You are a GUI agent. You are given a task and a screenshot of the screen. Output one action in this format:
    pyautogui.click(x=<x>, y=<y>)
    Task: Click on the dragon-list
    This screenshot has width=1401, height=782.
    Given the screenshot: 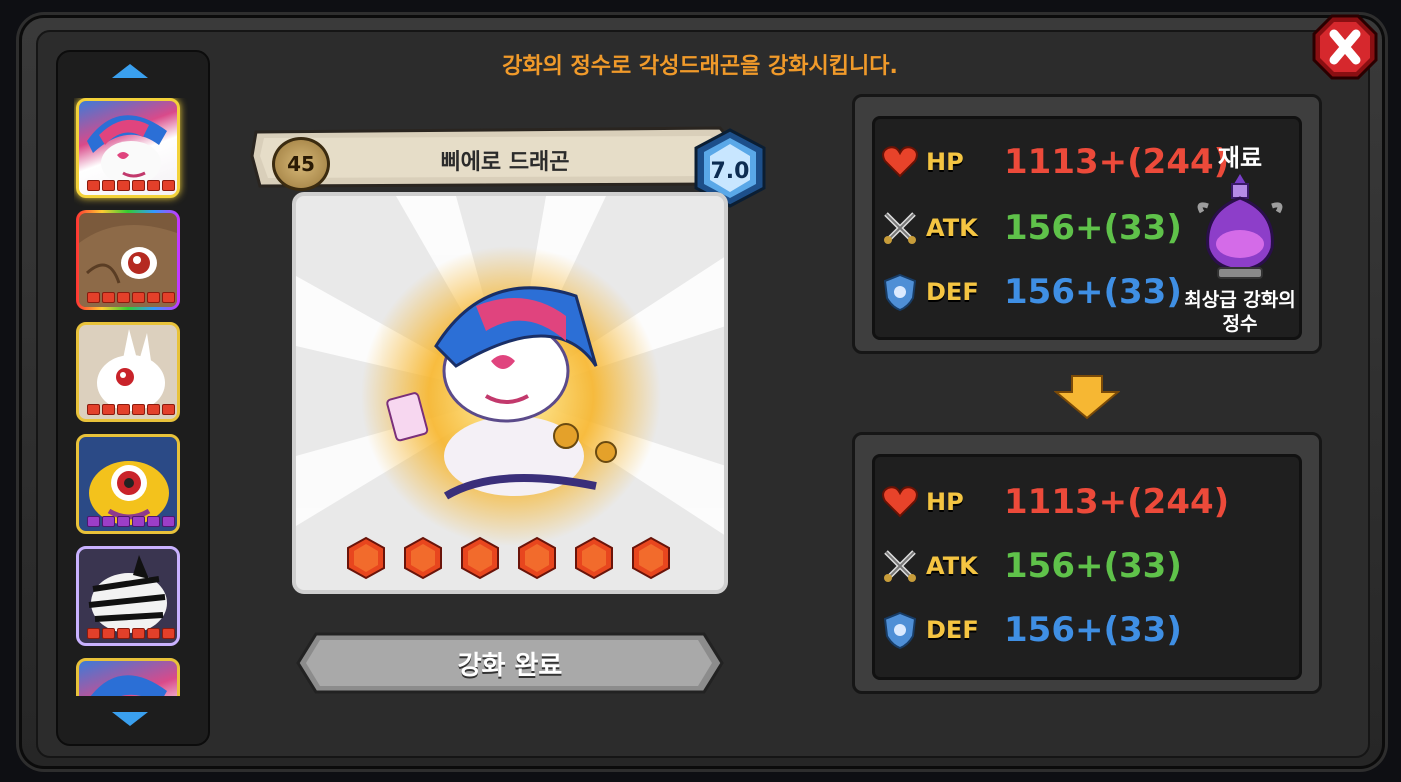 What is the action you would take?
    pyautogui.click(x=131, y=397)
    